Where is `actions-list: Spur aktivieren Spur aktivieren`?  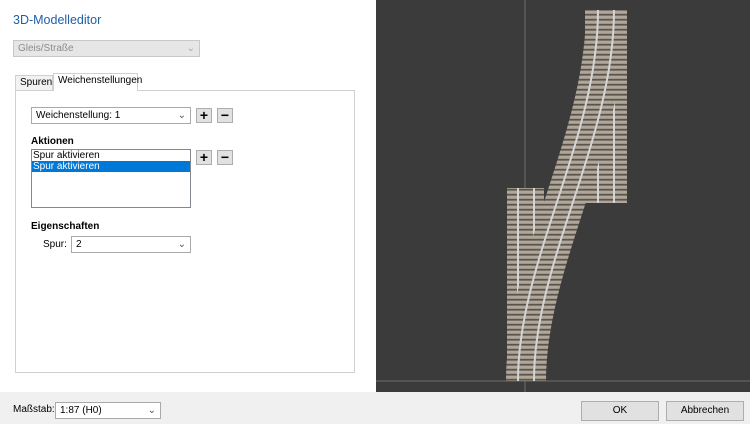 actions-list: Spur aktivieren Spur aktivieren is located at coordinates (111, 178).